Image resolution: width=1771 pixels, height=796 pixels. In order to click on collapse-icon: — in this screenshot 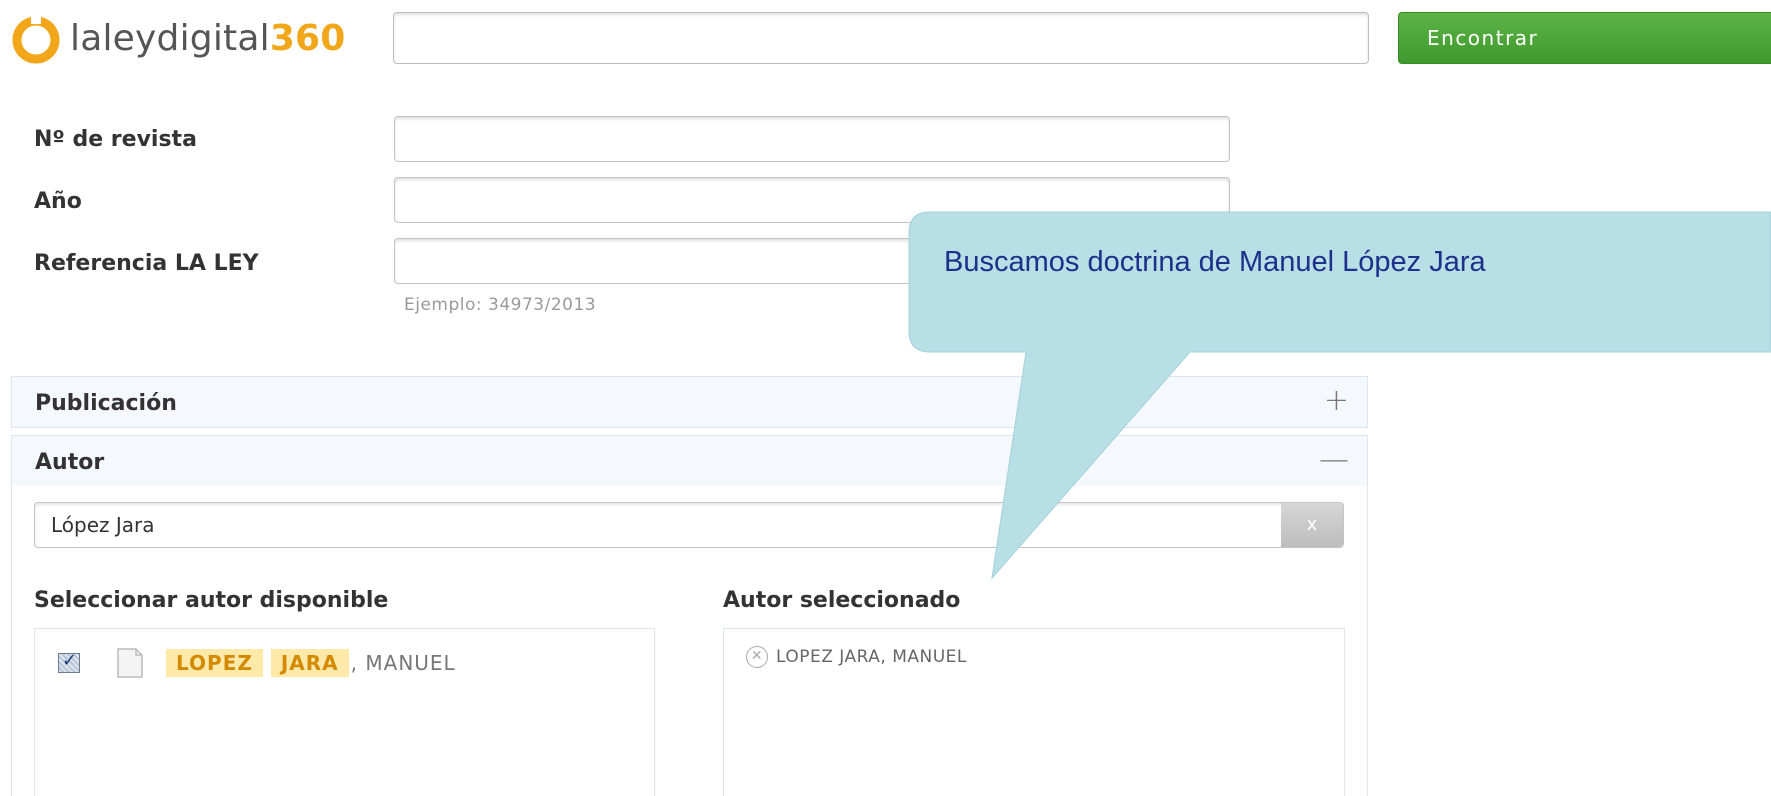, I will do `click(1334, 459)`.